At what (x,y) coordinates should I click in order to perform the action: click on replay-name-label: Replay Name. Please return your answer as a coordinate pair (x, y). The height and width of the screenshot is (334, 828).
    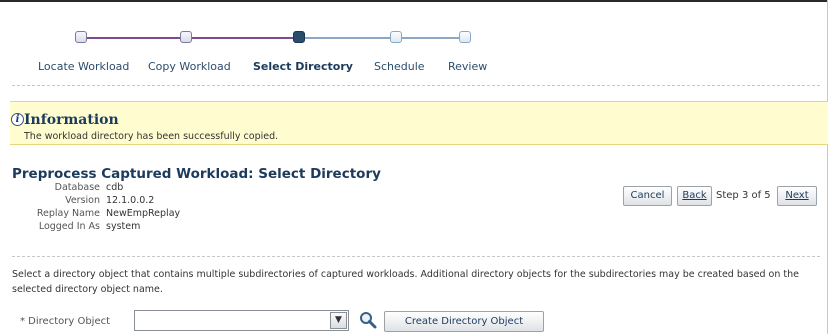
    Looking at the image, I should click on (68, 213).